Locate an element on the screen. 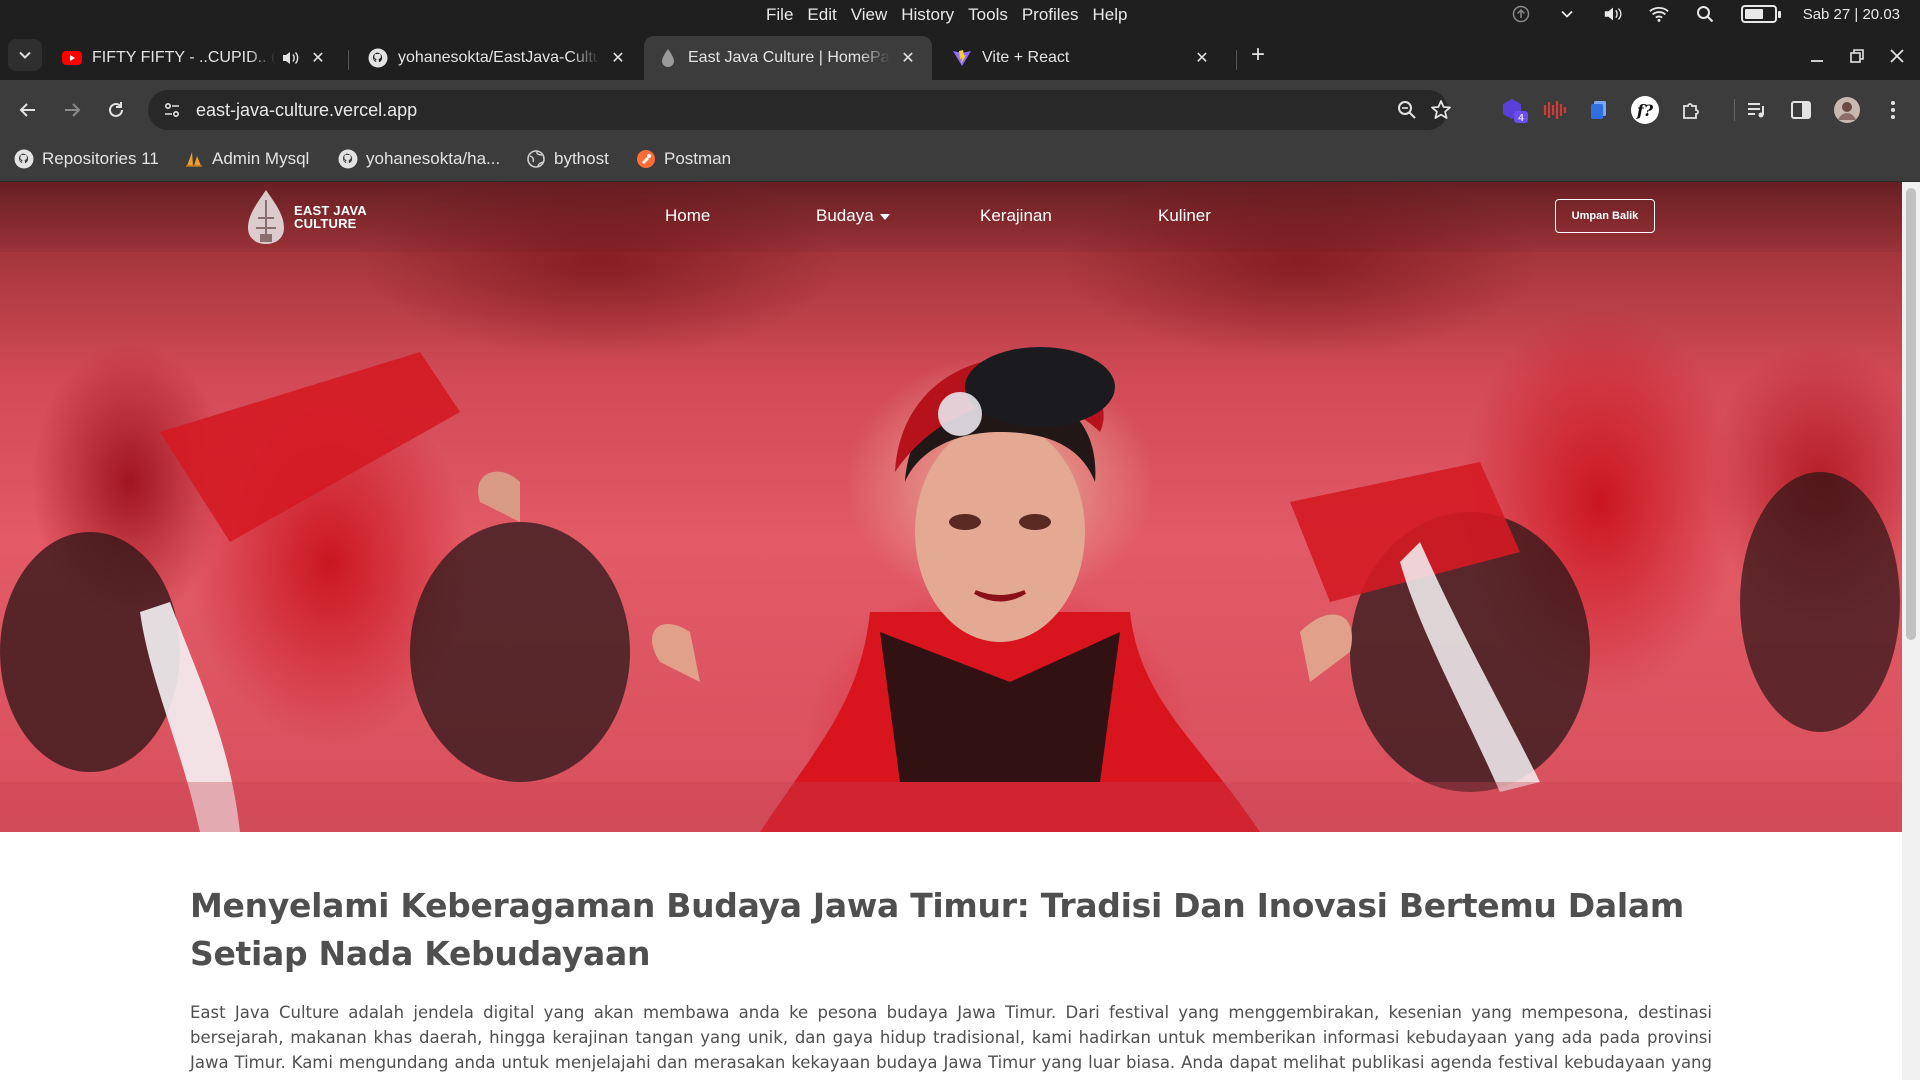 This screenshot has height=1080, width=1920. avatar is located at coordinates (1847, 110).